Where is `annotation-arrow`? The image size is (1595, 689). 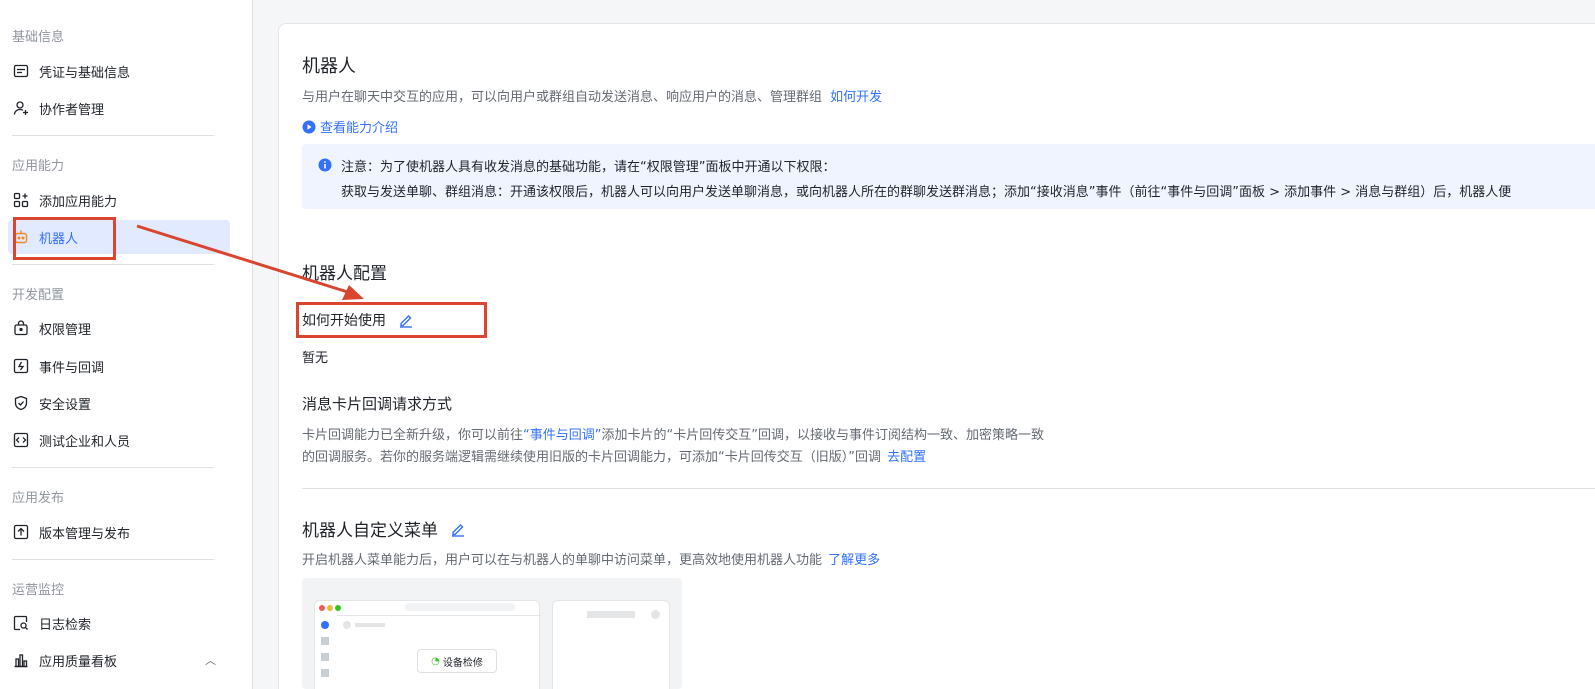
annotation-arrow is located at coordinates (250, 262).